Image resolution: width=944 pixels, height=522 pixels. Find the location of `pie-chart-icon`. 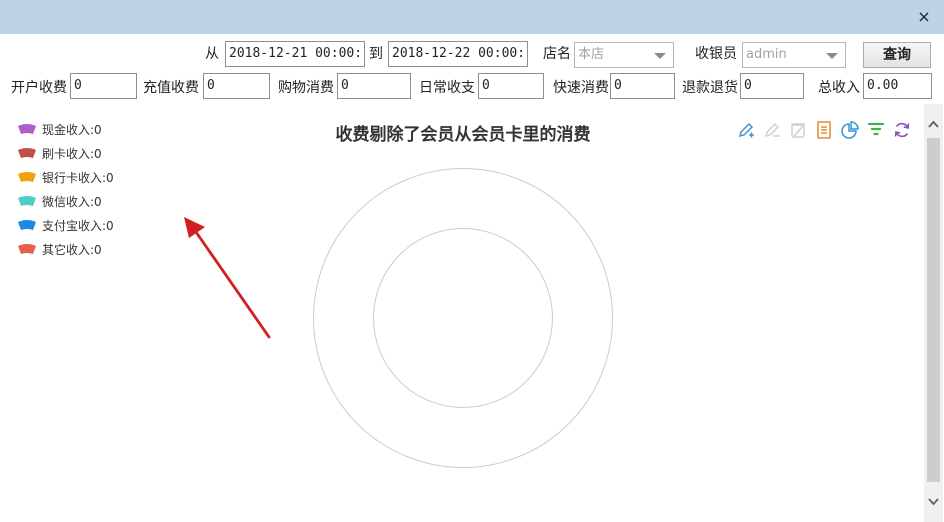

pie-chart-icon is located at coordinates (850, 130).